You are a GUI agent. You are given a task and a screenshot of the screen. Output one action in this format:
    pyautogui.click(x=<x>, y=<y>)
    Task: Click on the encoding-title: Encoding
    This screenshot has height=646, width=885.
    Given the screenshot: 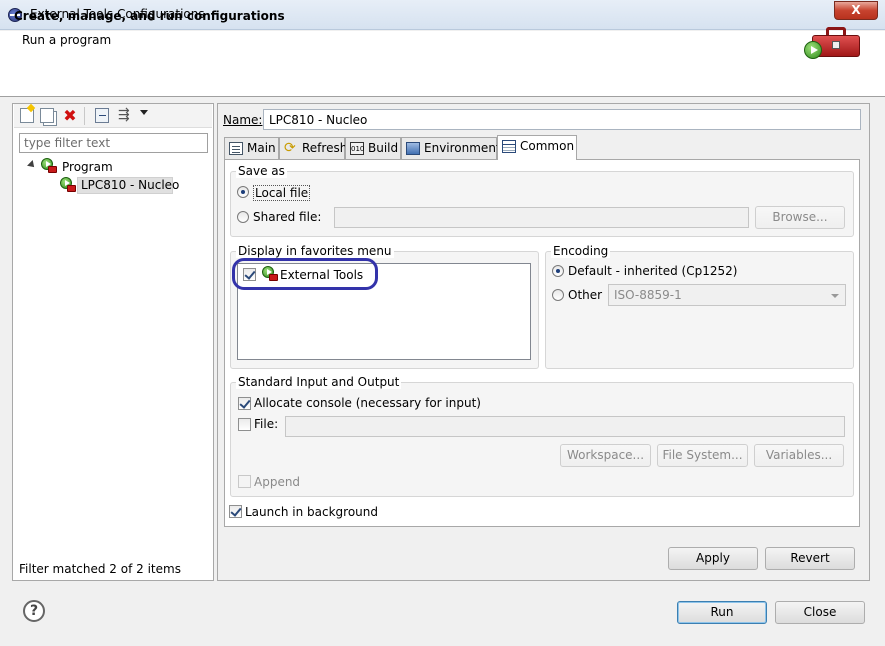 What is the action you would take?
    pyautogui.click(x=581, y=251)
    